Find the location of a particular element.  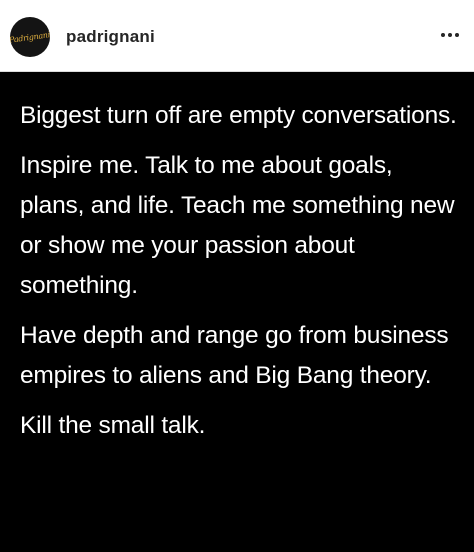

more-options-button is located at coordinates (450, 35).